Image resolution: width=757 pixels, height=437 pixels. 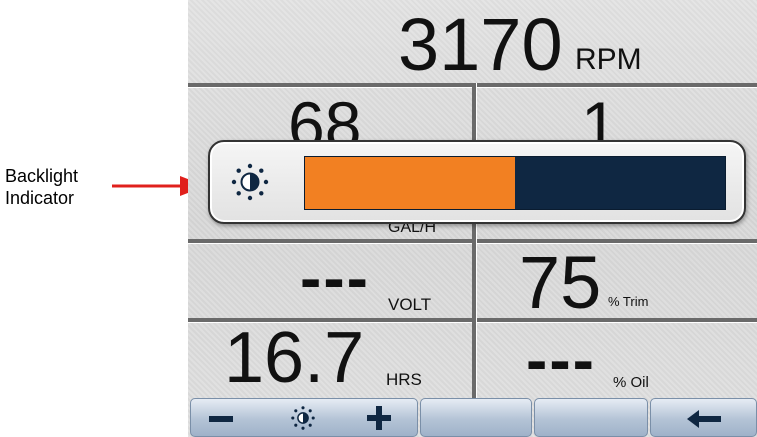 I want to click on back-softkey, so click(x=703, y=417).